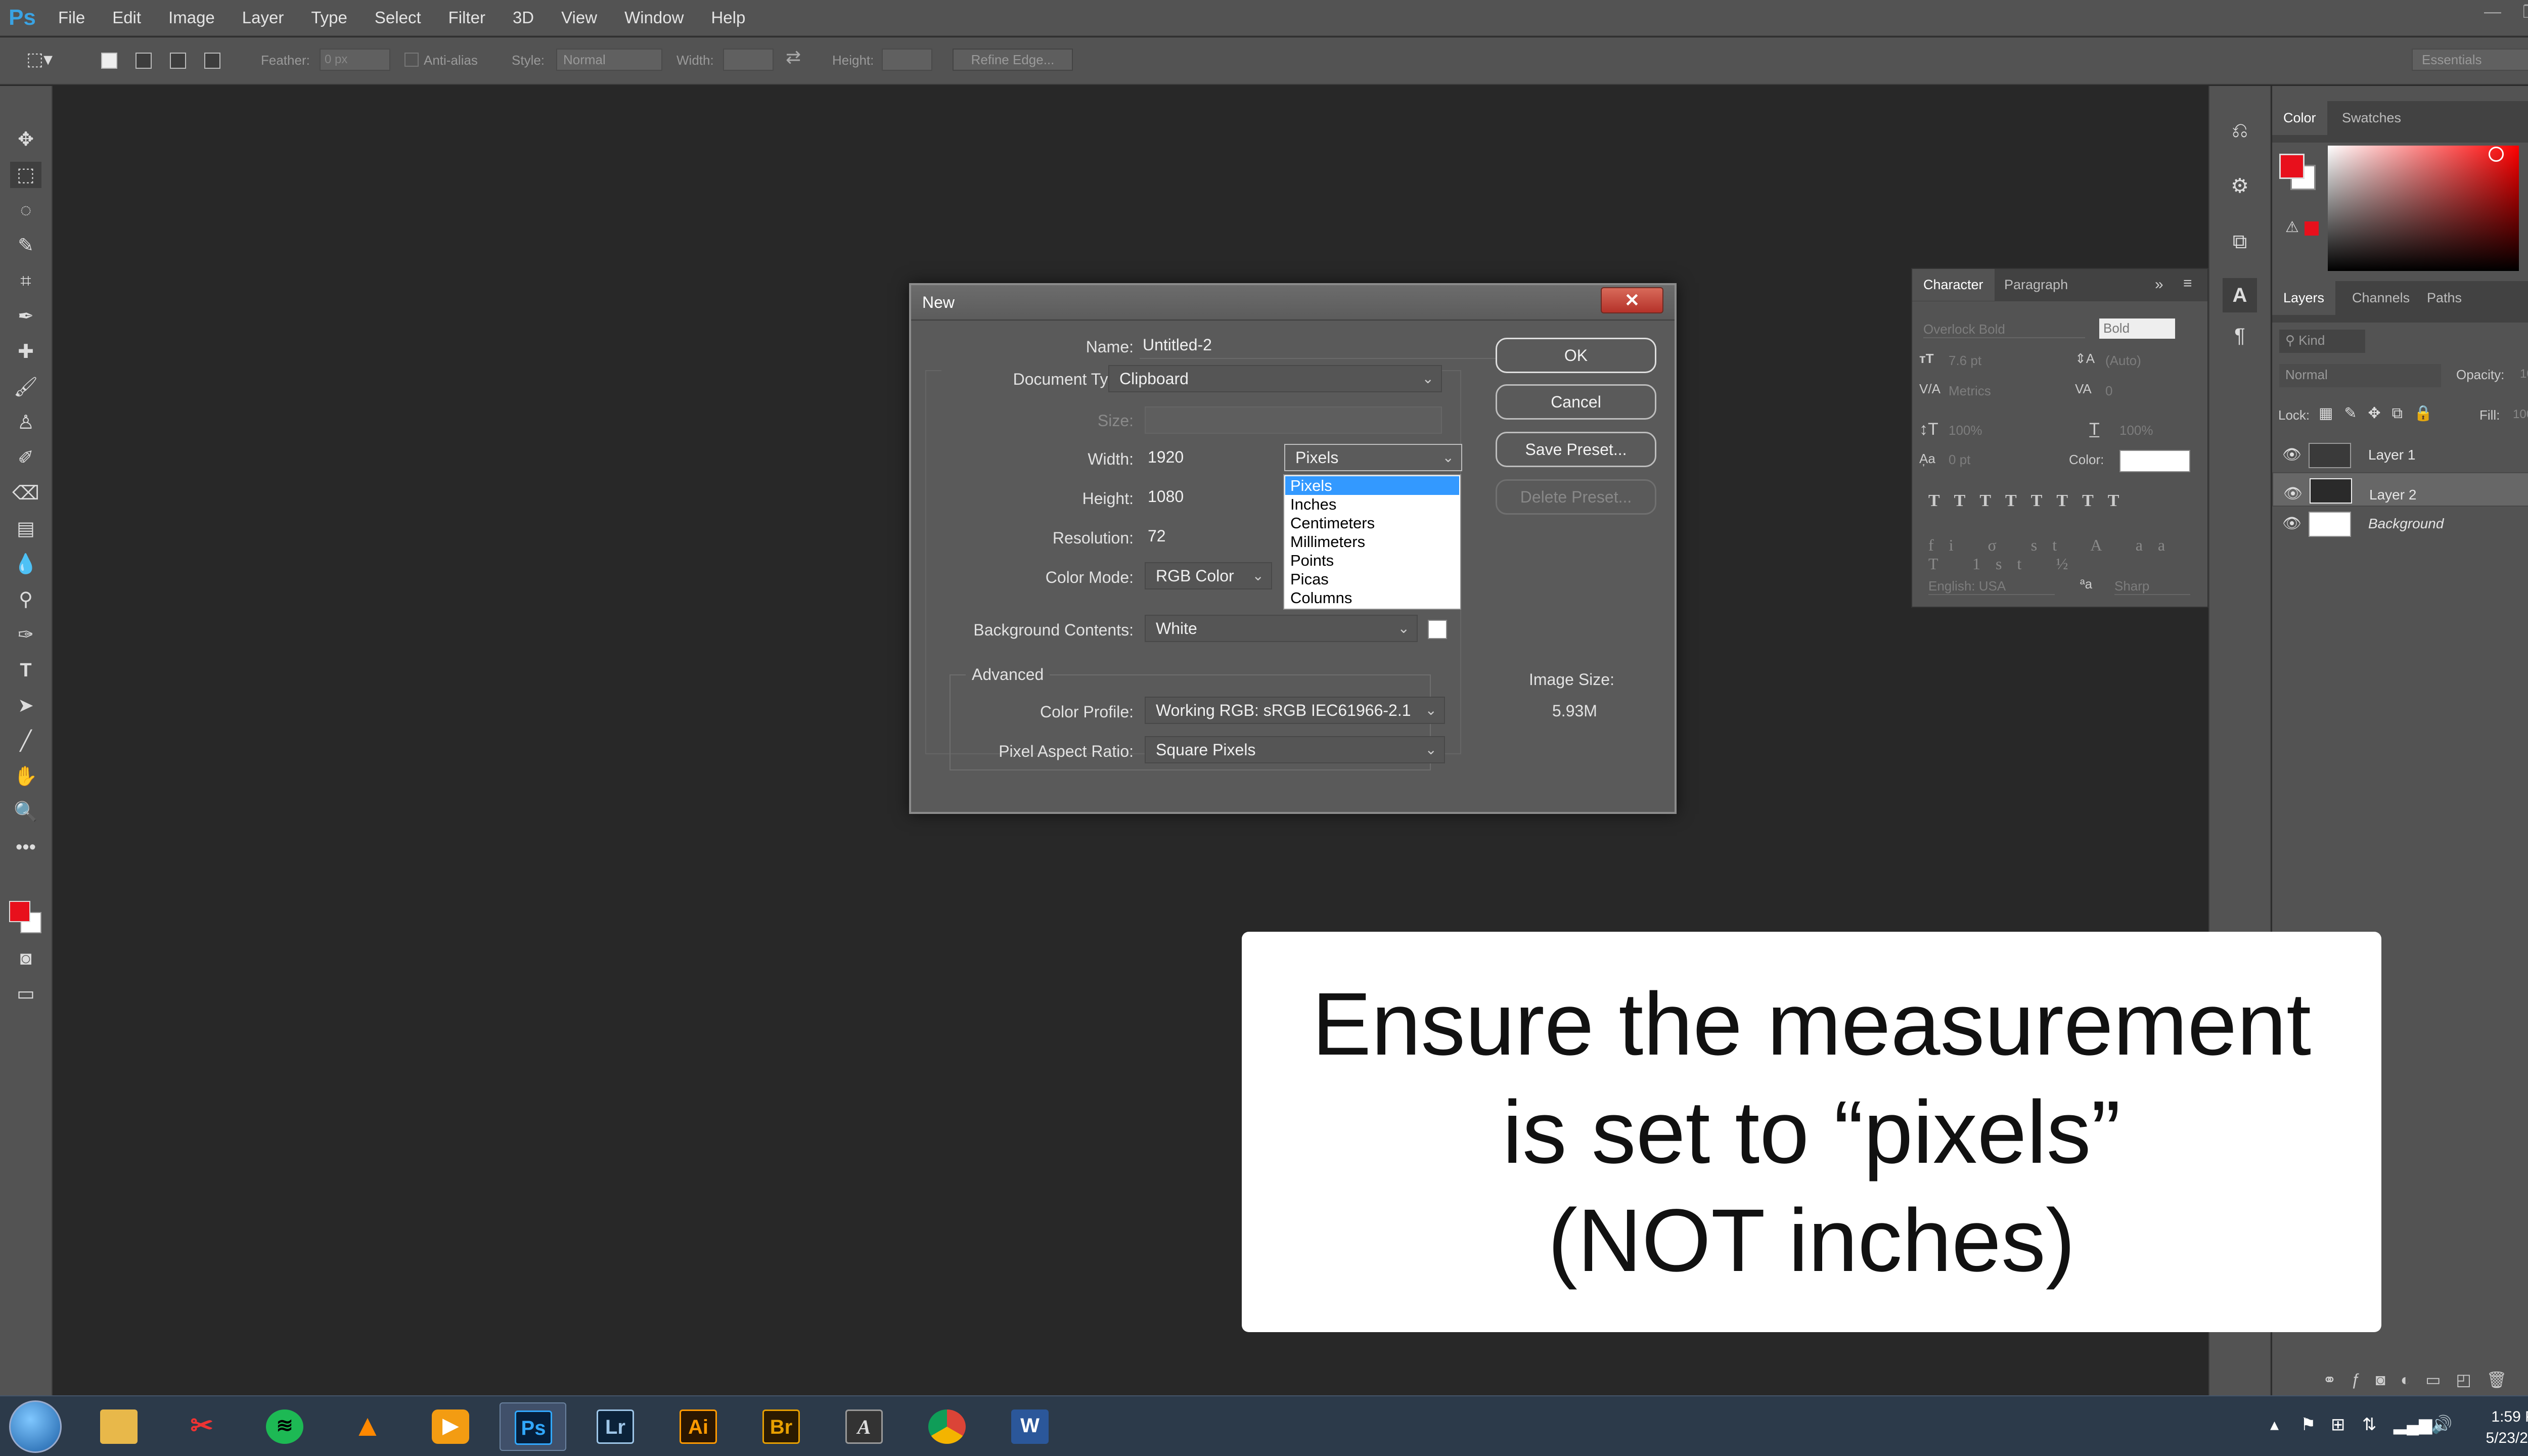  Describe the element at coordinates (1031, 1426) in the screenshot. I see `taskbar-word: W` at that location.